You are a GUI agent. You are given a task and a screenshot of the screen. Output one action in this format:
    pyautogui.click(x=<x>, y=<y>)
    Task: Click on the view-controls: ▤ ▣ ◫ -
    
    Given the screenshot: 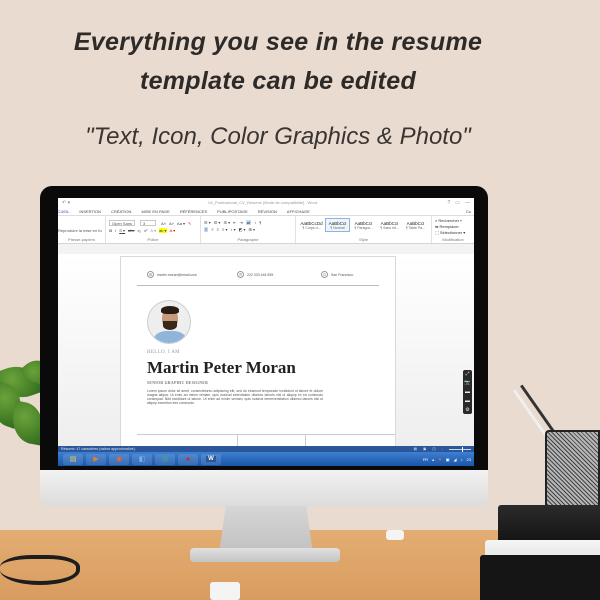 What is the action you would take?
    pyautogui.click(x=442, y=449)
    